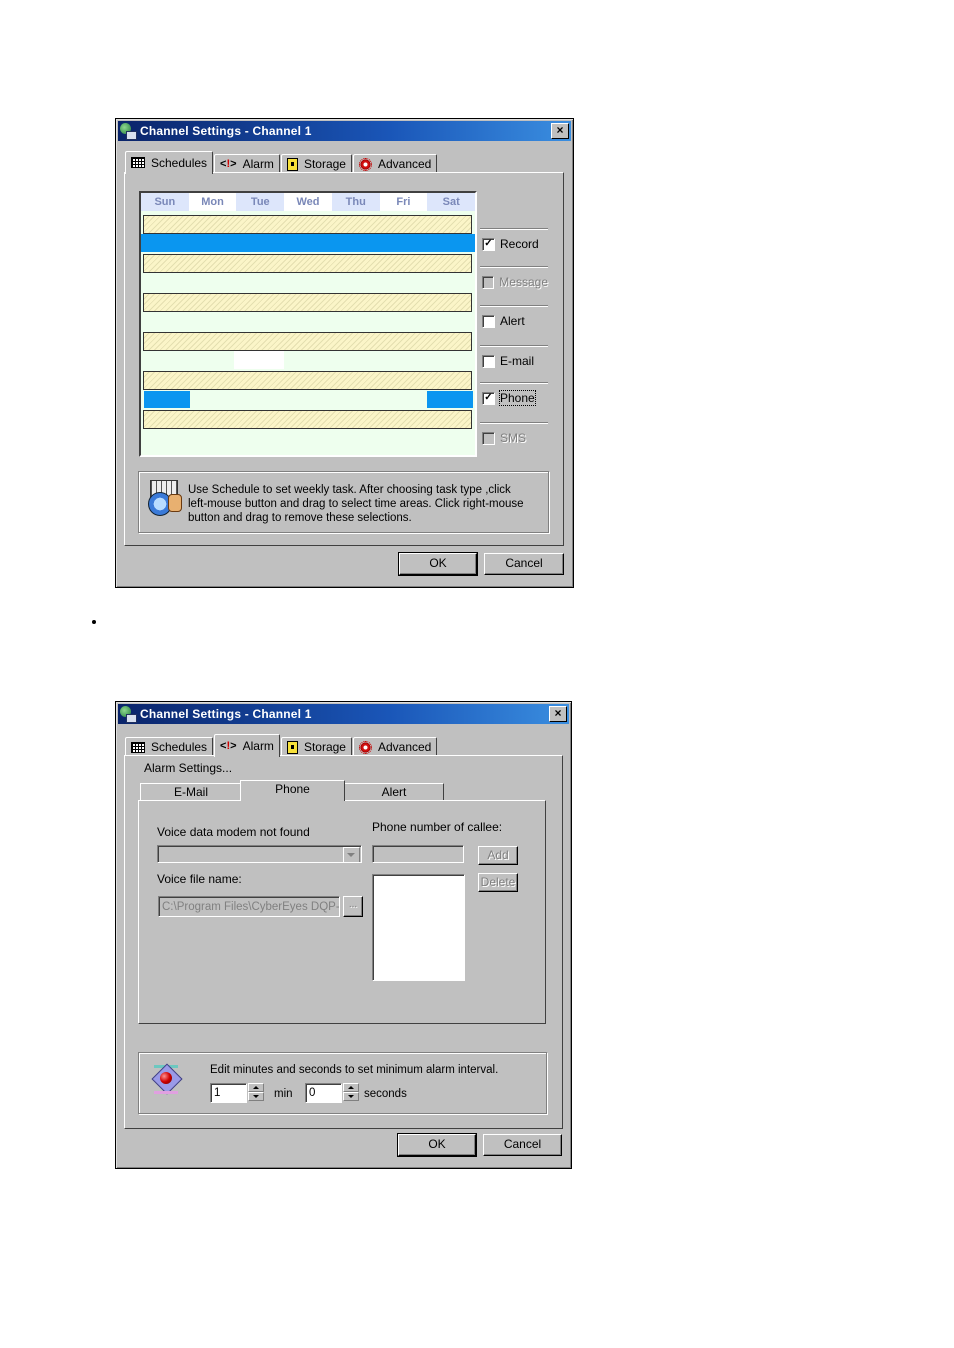  Describe the element at coordinates (308, 243) in the screenshot. I see `schedule-row-record` at that location.